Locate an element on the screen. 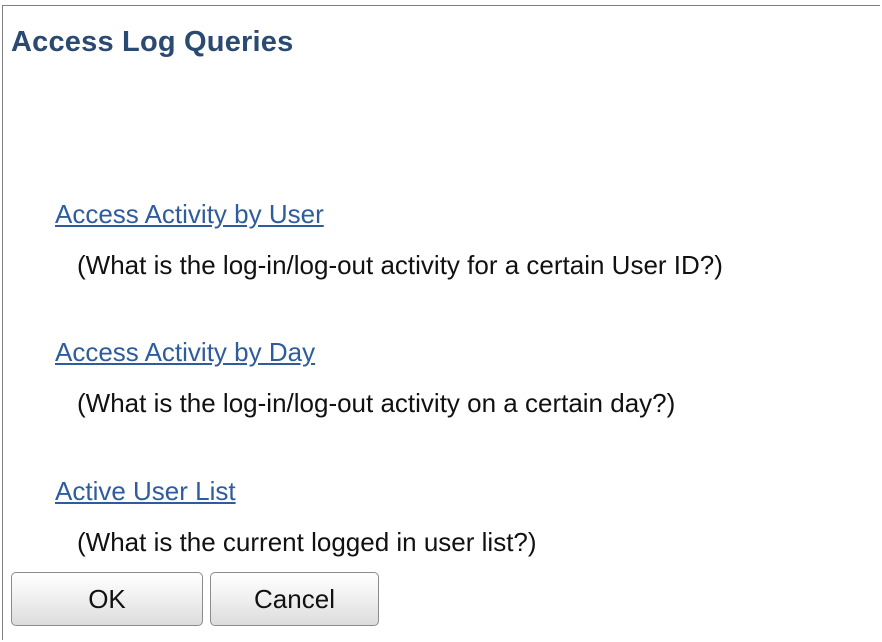  page-title: Access Log Queries is located at coordinates (152, 42).